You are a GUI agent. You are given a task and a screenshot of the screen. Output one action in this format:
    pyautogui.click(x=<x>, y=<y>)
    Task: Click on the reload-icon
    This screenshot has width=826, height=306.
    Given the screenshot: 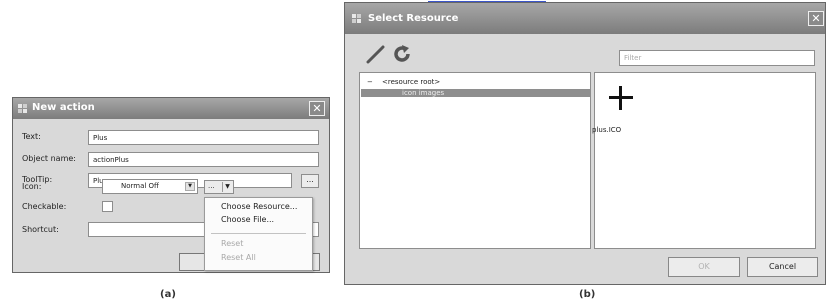 What is the action you would take?
    pyautogui.click(x=402, y=54)
    